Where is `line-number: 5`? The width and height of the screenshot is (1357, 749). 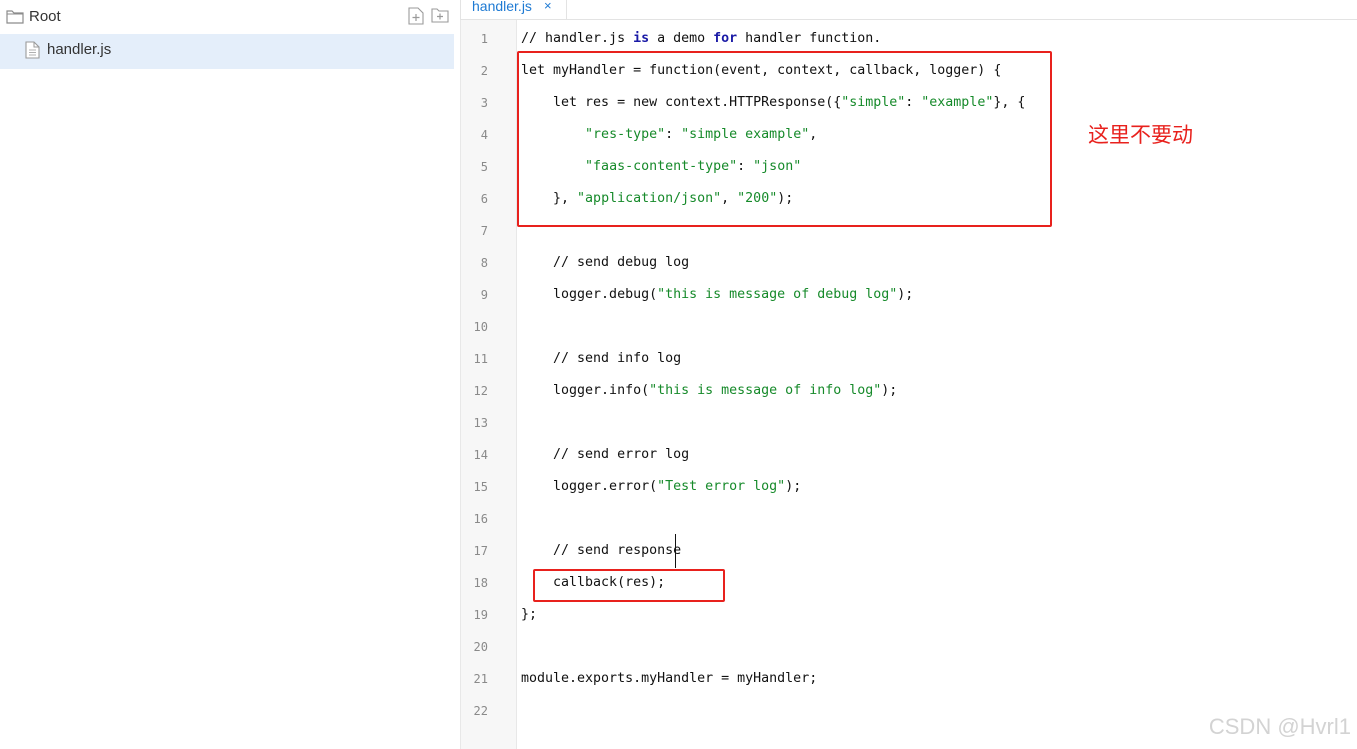
line-number: 5 is located at coordinates (484, 167).